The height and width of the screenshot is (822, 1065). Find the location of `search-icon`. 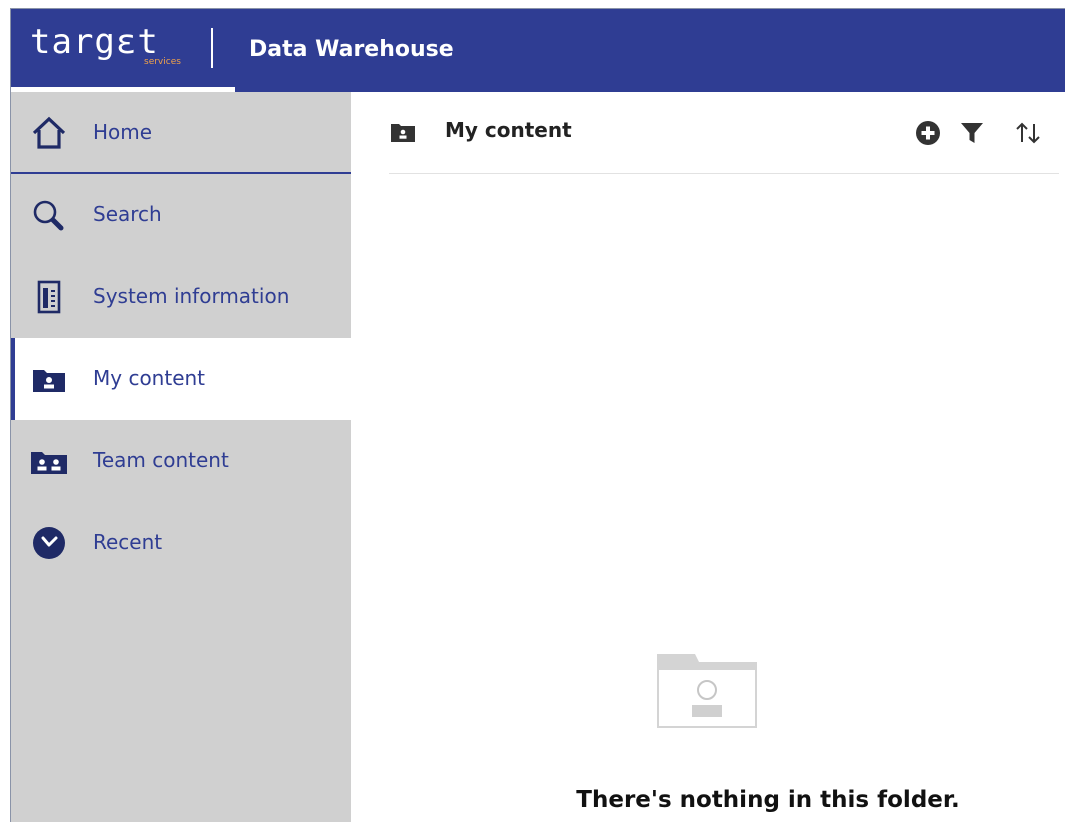

search-icon is located at coordinates (49, 215).